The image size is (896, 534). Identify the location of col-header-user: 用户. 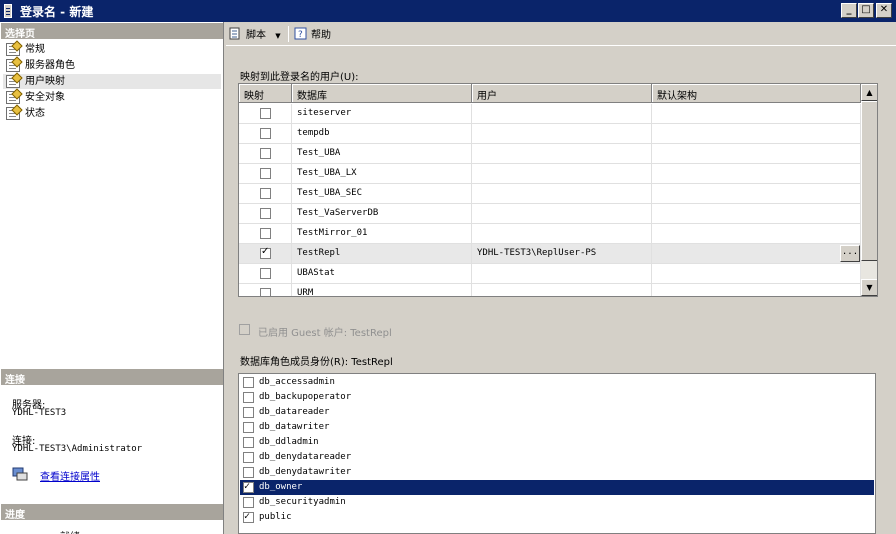
(562, 93).